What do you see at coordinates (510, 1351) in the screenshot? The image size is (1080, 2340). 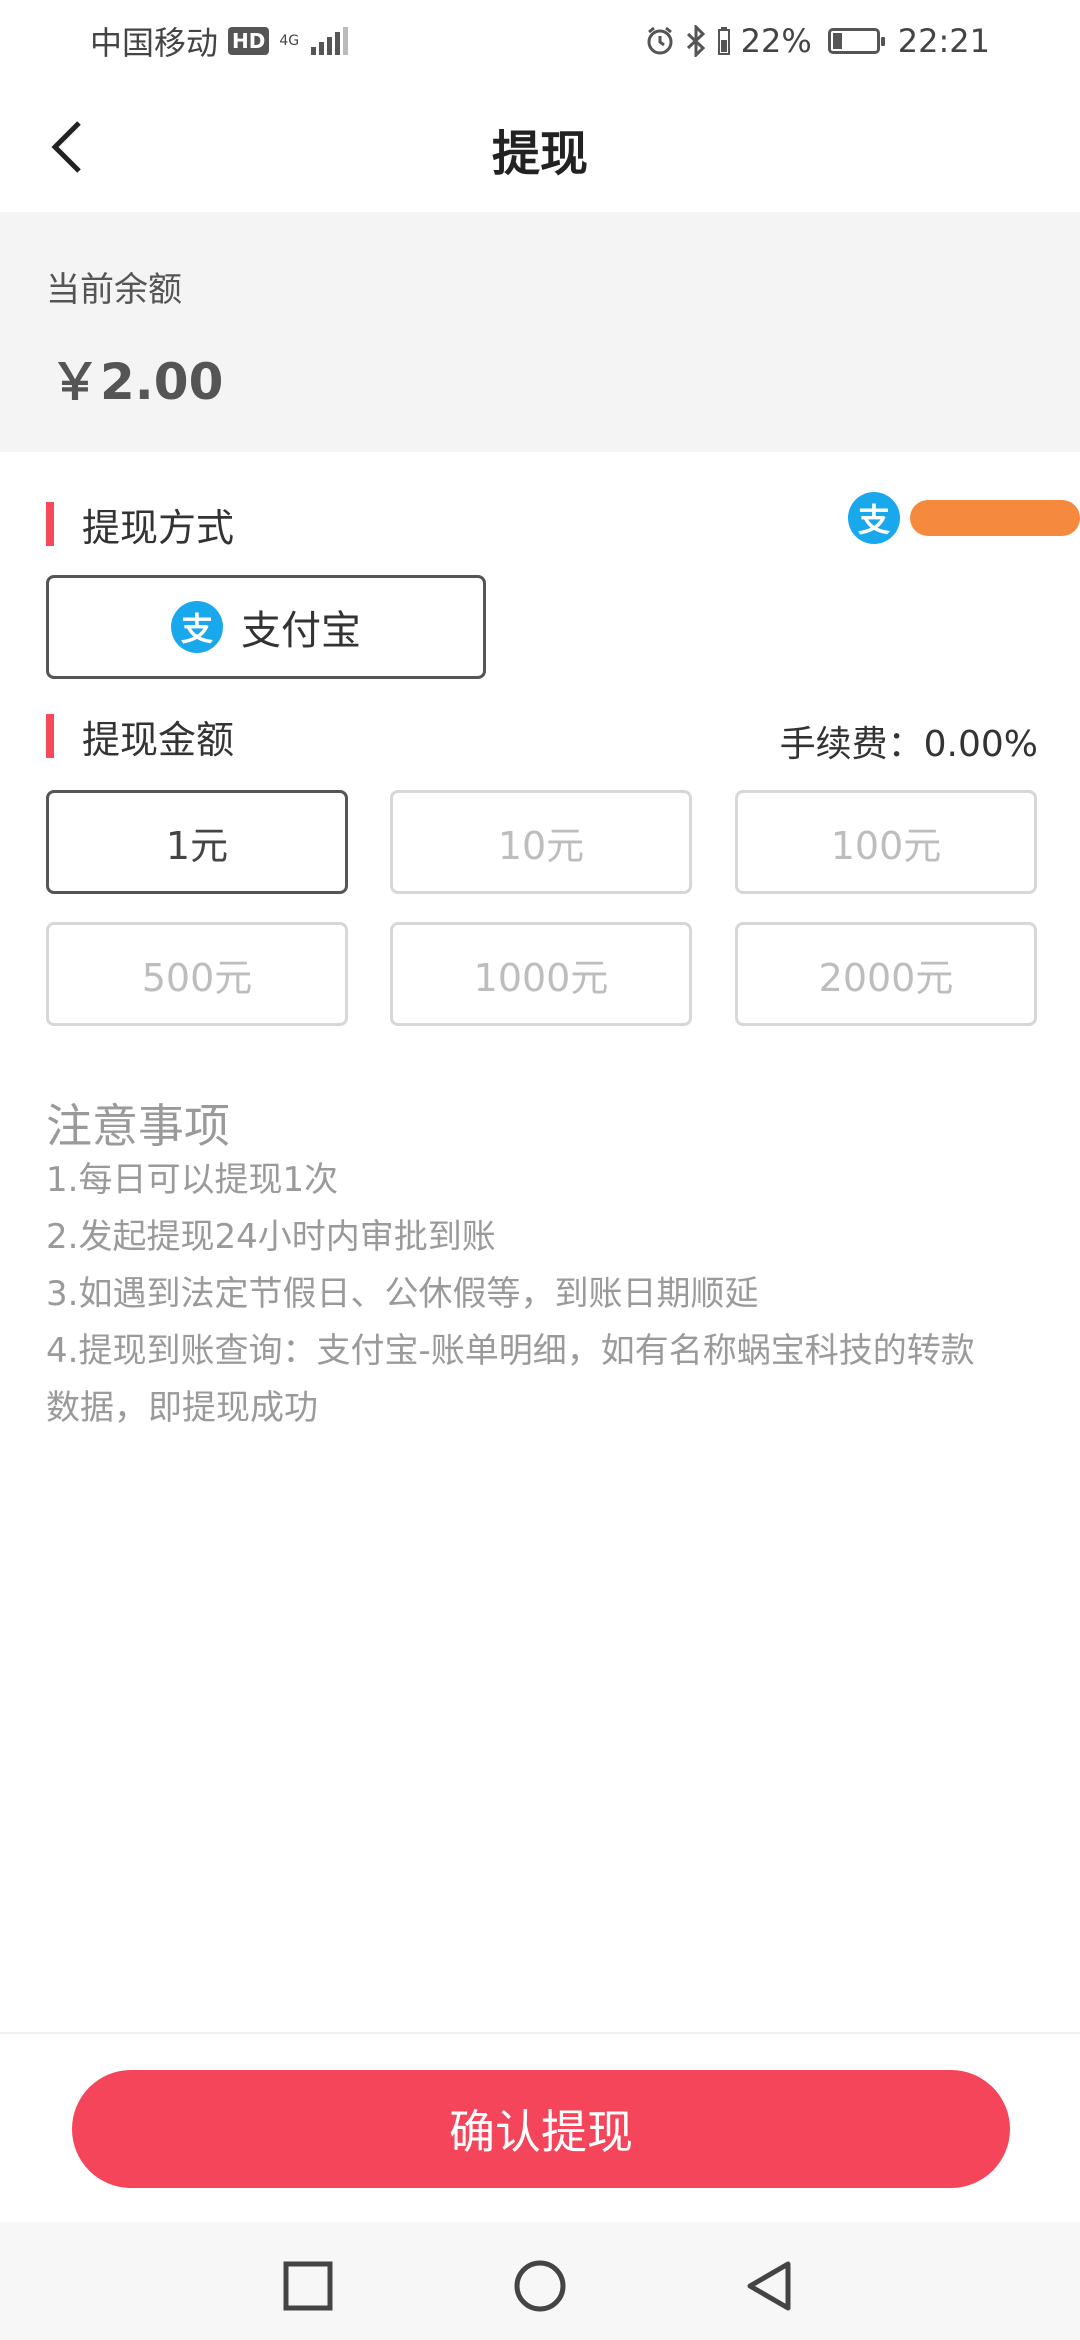 I see `note-line: 4.提现到账查询：支付宝-账单明细，如有名称蜗宝科技的转款` at bounding box center [510, 1351].